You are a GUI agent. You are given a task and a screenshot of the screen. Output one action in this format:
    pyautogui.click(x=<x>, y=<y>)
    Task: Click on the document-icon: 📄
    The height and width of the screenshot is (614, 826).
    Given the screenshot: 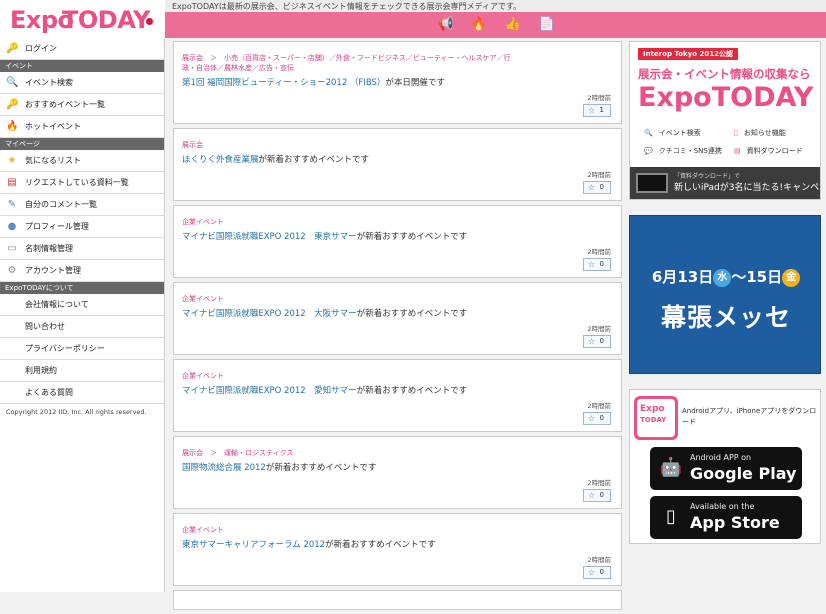 What is the action you would take?
    pyautogui.click(x=547, y=25)
    